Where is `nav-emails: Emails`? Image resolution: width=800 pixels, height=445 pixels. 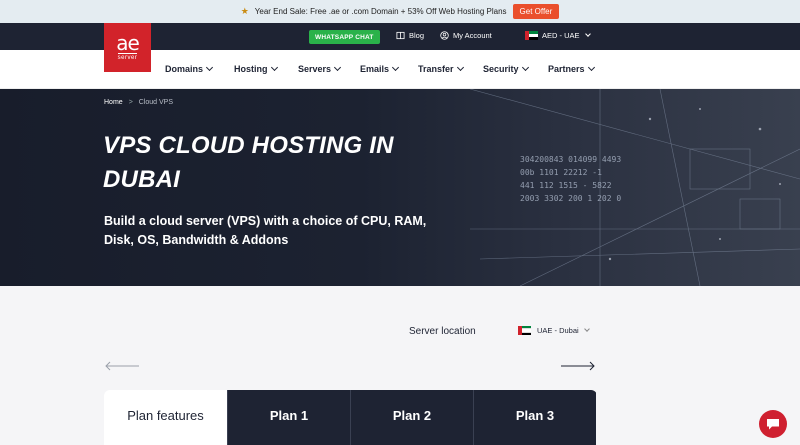
nav-emails: Emails is located at coordinates (380, 68).